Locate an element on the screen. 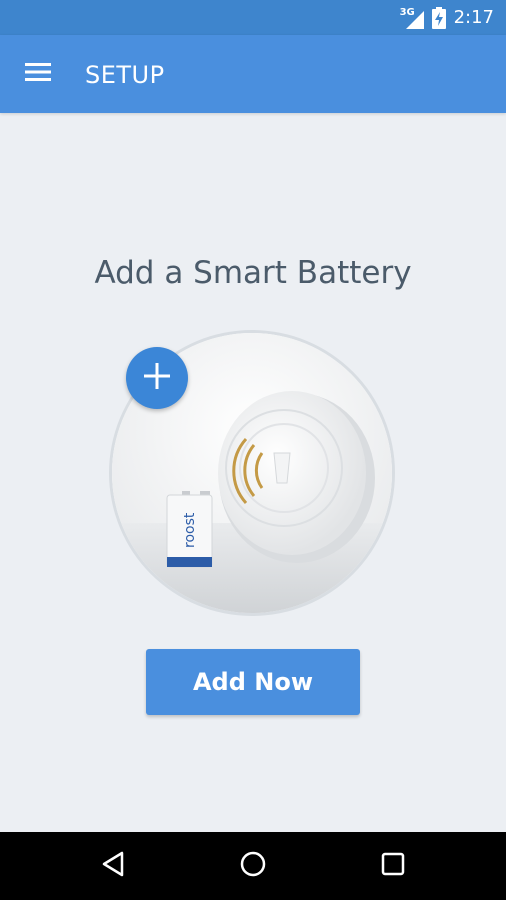 The width and height of the screenshot is (506, 900). nav-bar is located at coordinates (253, 866).